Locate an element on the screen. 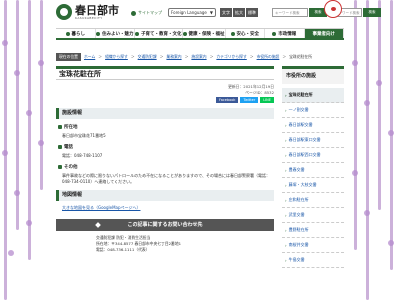  facebook-share-button: Facebook is located at coordinates (227, 100).